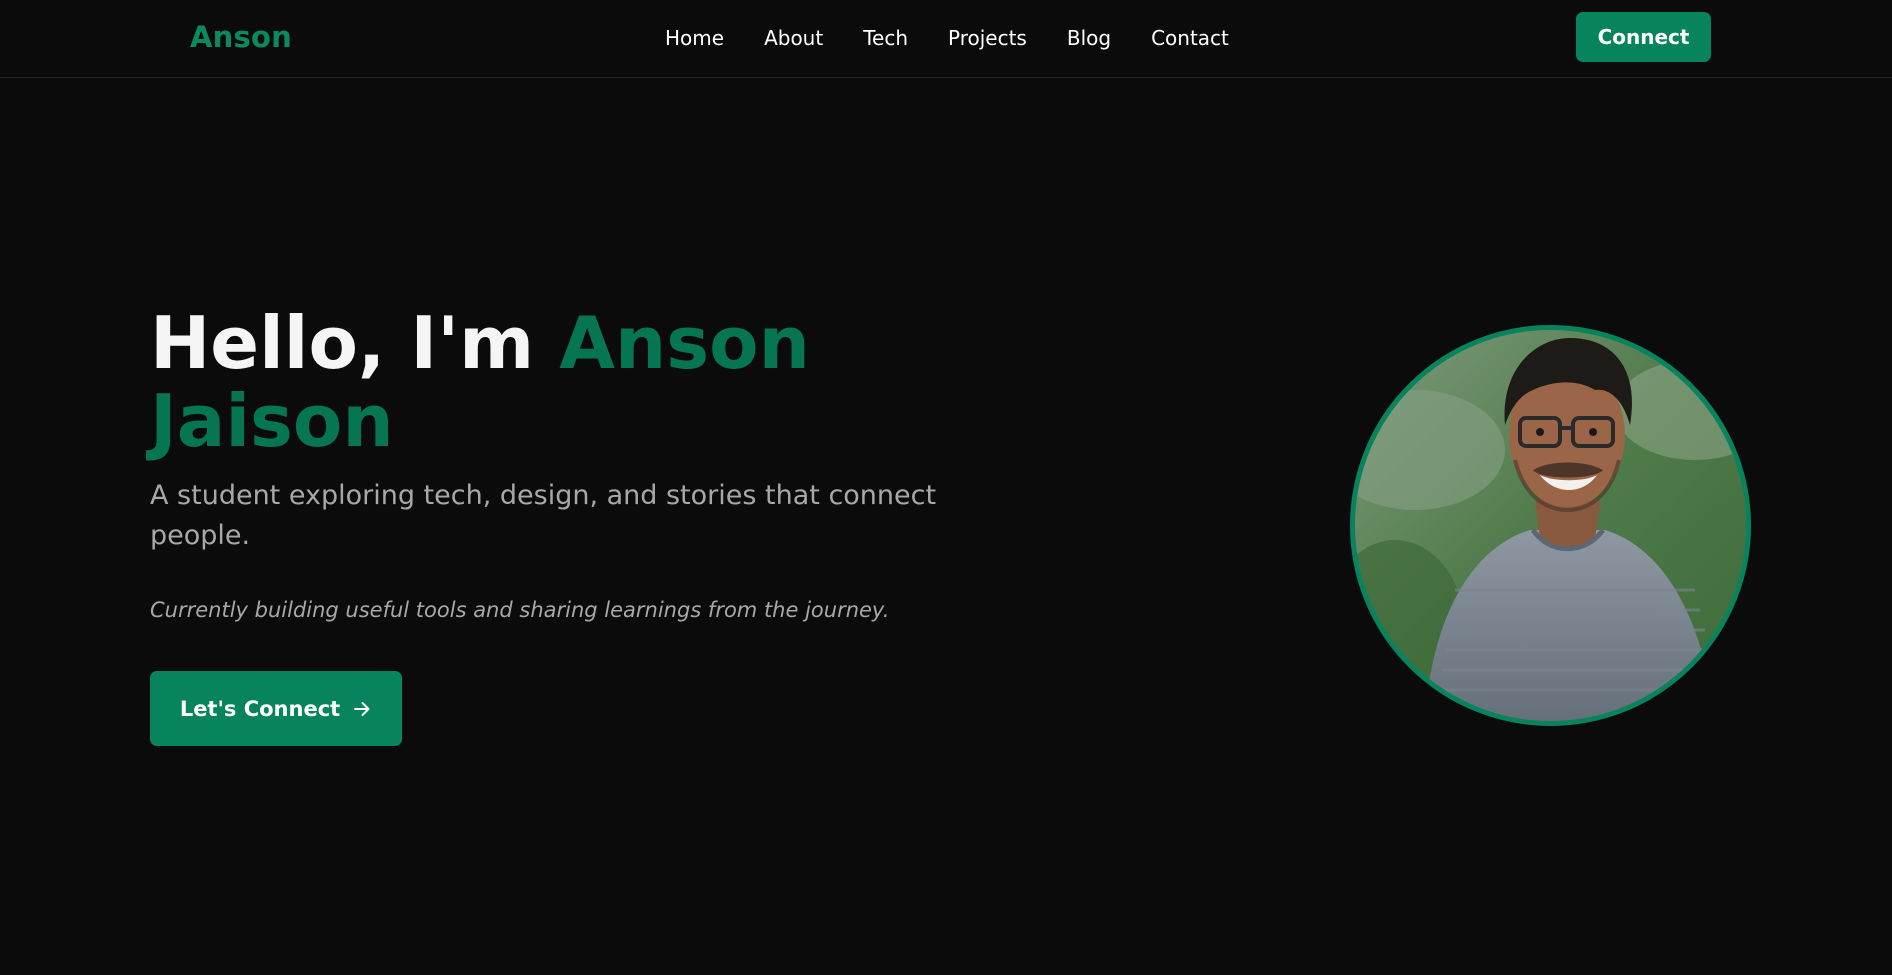 This screenshot has height=975, width=1892. I want to click on profile-photo-illustration, so click(1550, 525).